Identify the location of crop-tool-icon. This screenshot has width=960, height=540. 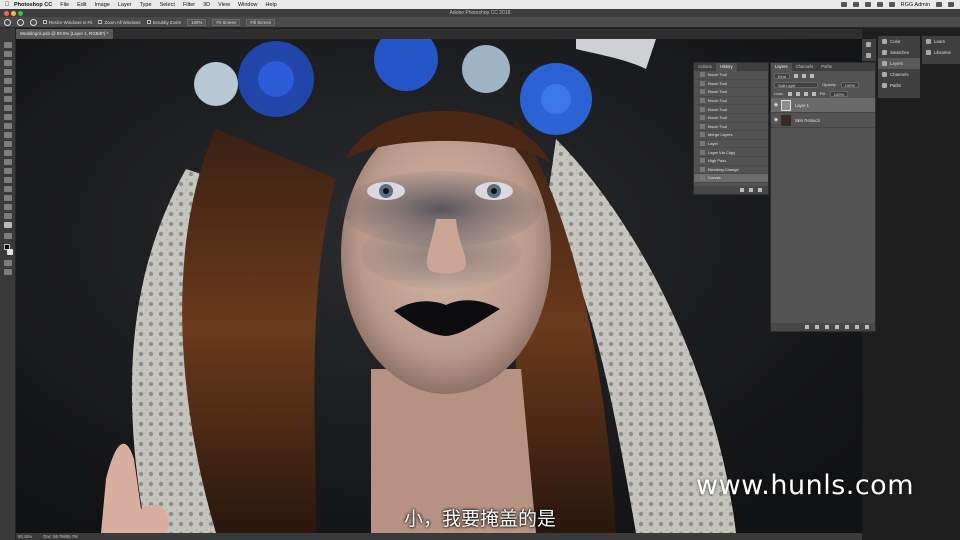
(8, 81).